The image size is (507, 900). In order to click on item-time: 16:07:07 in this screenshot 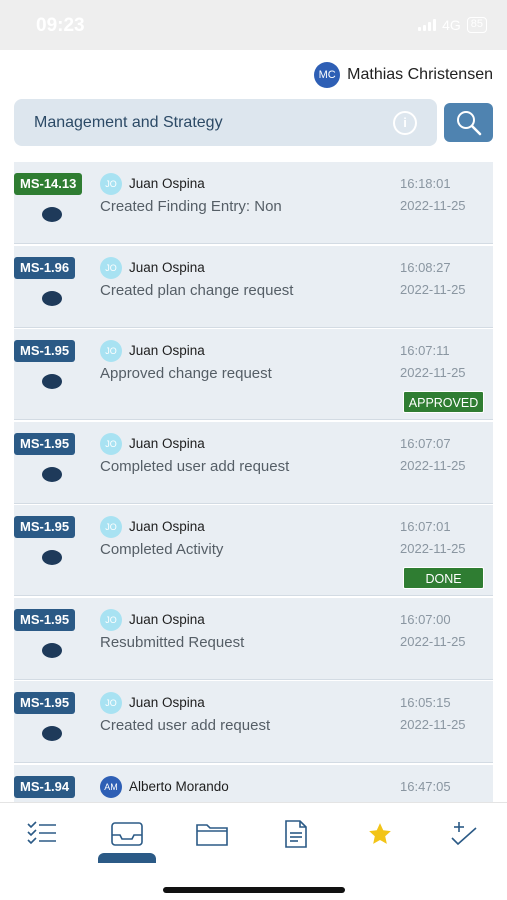, I will do `click(425, 443)`.